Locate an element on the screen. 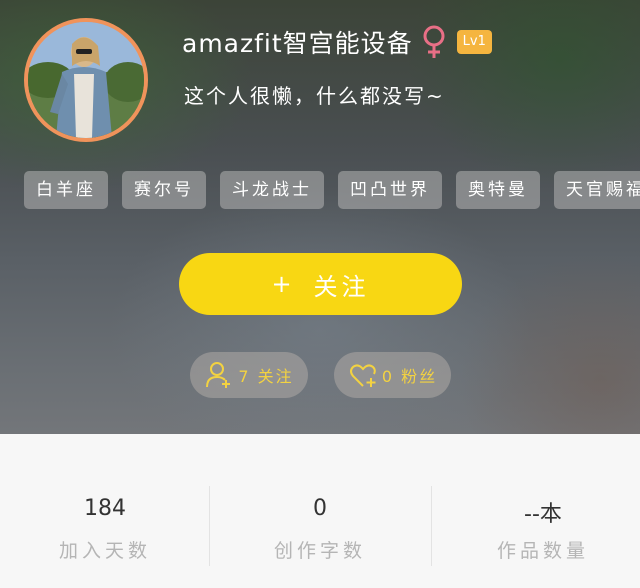 This screenshot has height=588, width=640. heart-add-icon is located at coordinates (362, 375).